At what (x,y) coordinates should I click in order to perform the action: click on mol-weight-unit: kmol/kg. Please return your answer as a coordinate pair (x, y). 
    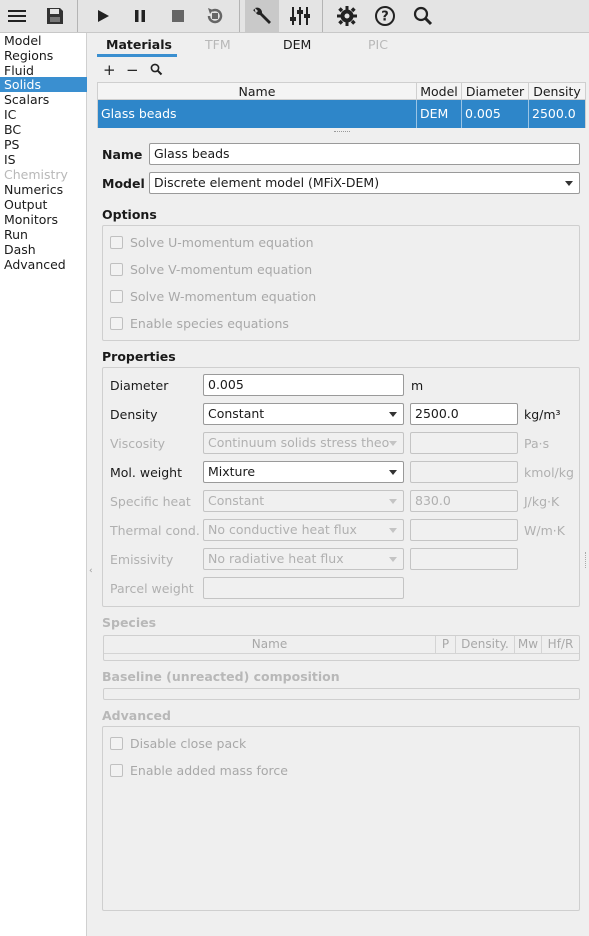
    Looking at the image, I should click on (549, 472).